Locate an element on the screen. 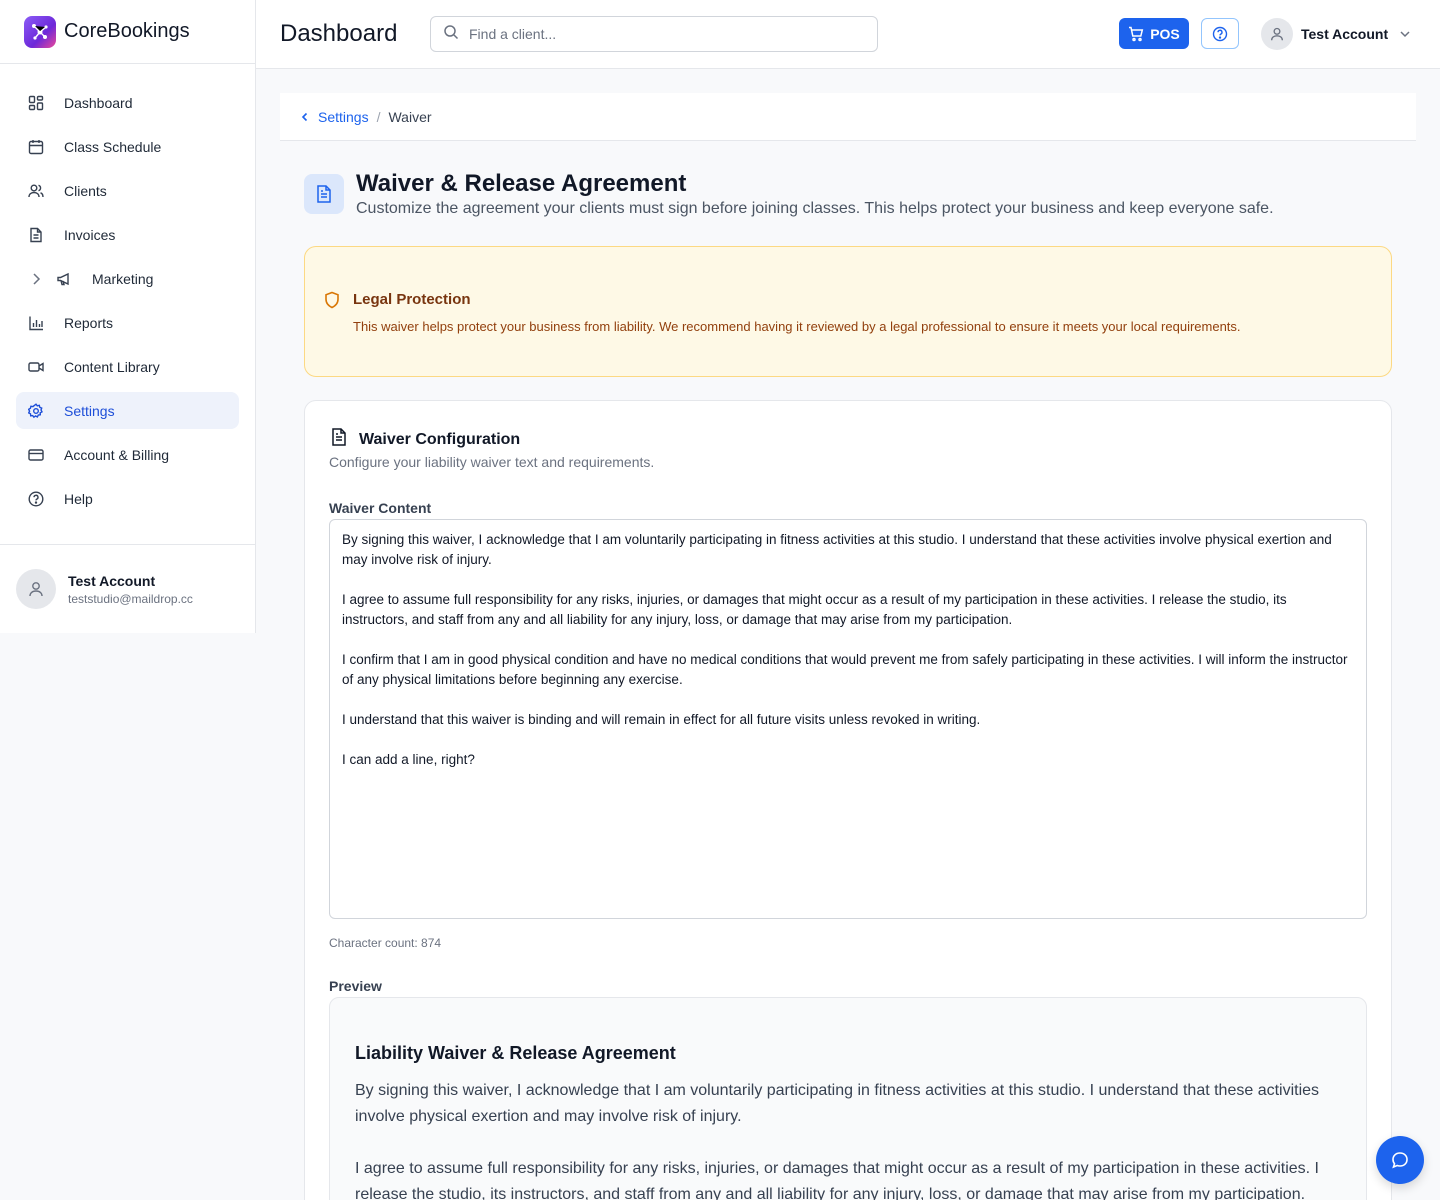 The image size is (1440, 1200). chat-bubble-icon is located at coordinates (1400, 1160).